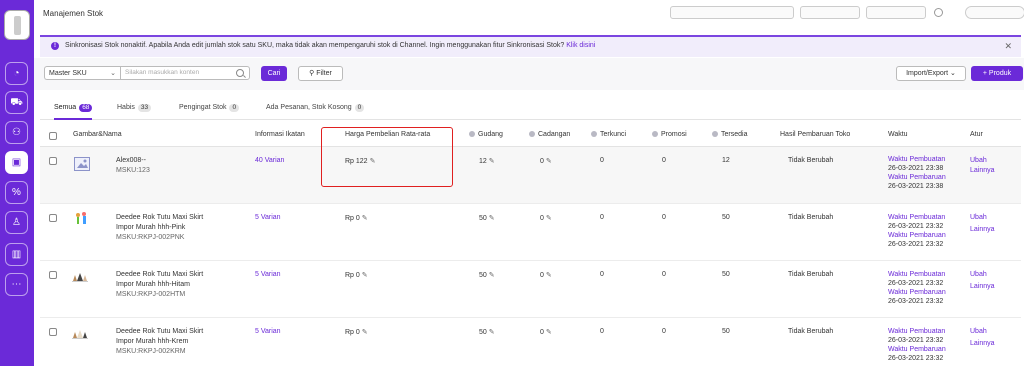  What do you see at coordinates (938, 12) in the screenshot?
I see `help-icon` at bounding box center [938, 12].